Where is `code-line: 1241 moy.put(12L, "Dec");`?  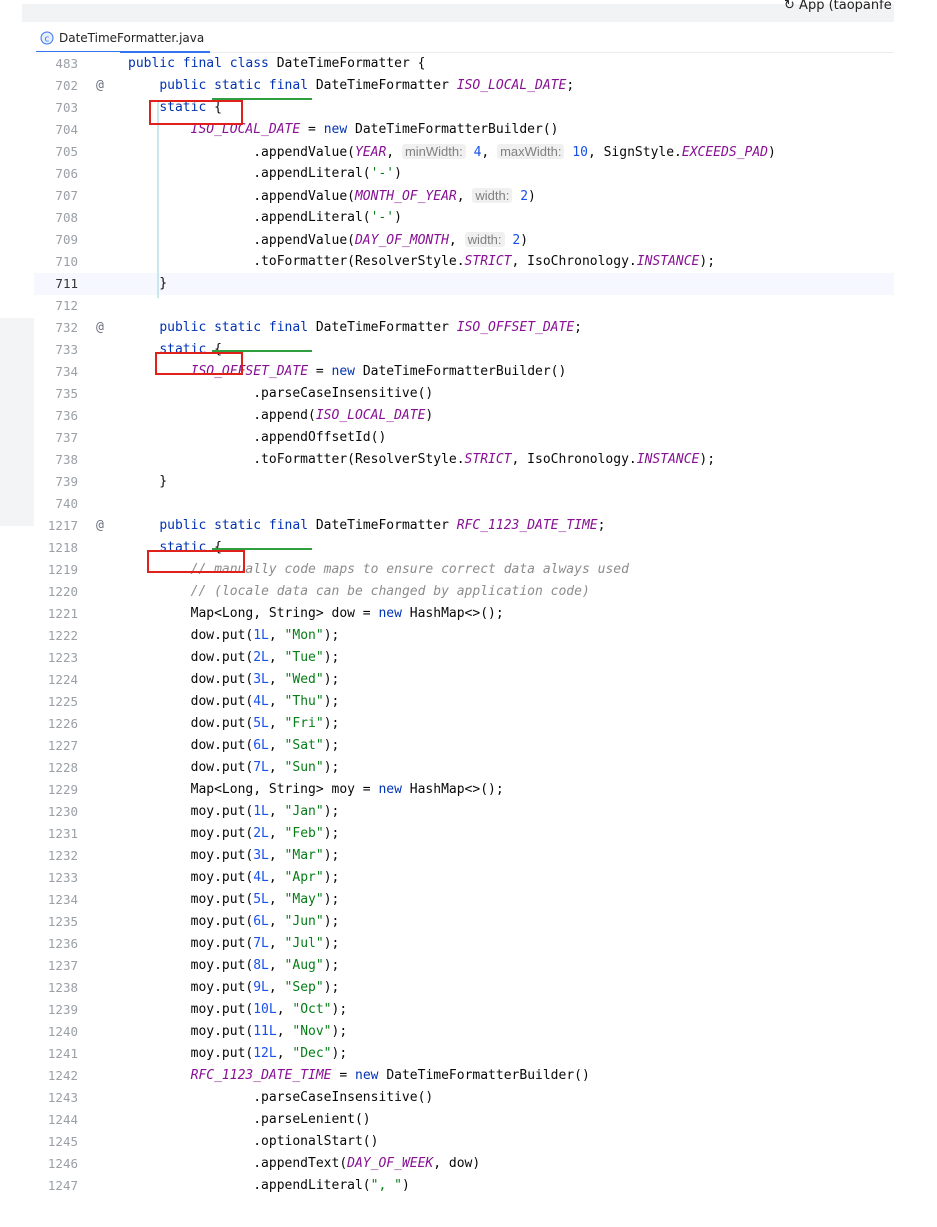
code-line: 1241 moy.put(12L, "Dec"); is located at coordinates (464, 1054).